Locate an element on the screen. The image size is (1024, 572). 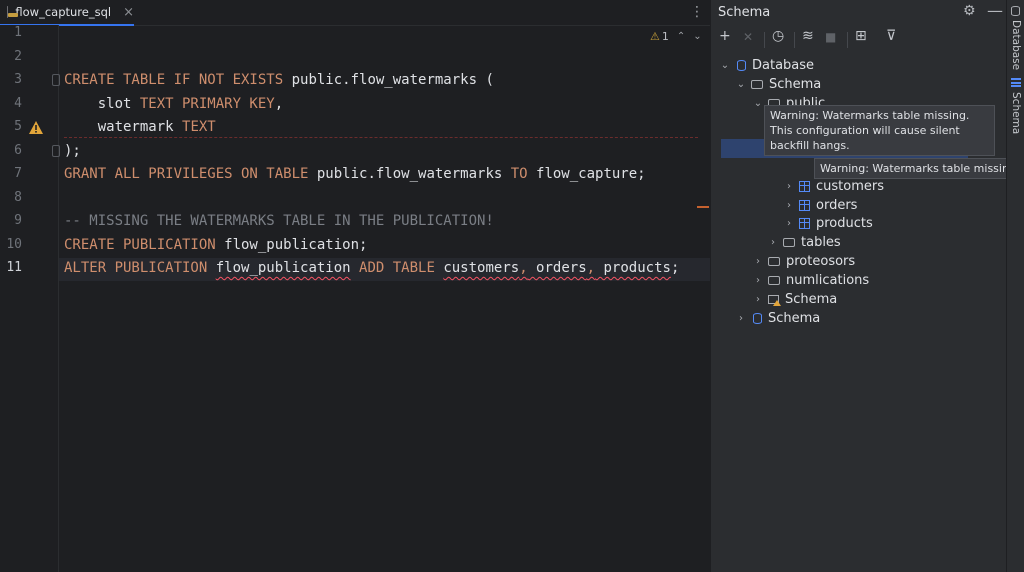
warning-count-icon: ⚠ is located at coordinates (655, 36).